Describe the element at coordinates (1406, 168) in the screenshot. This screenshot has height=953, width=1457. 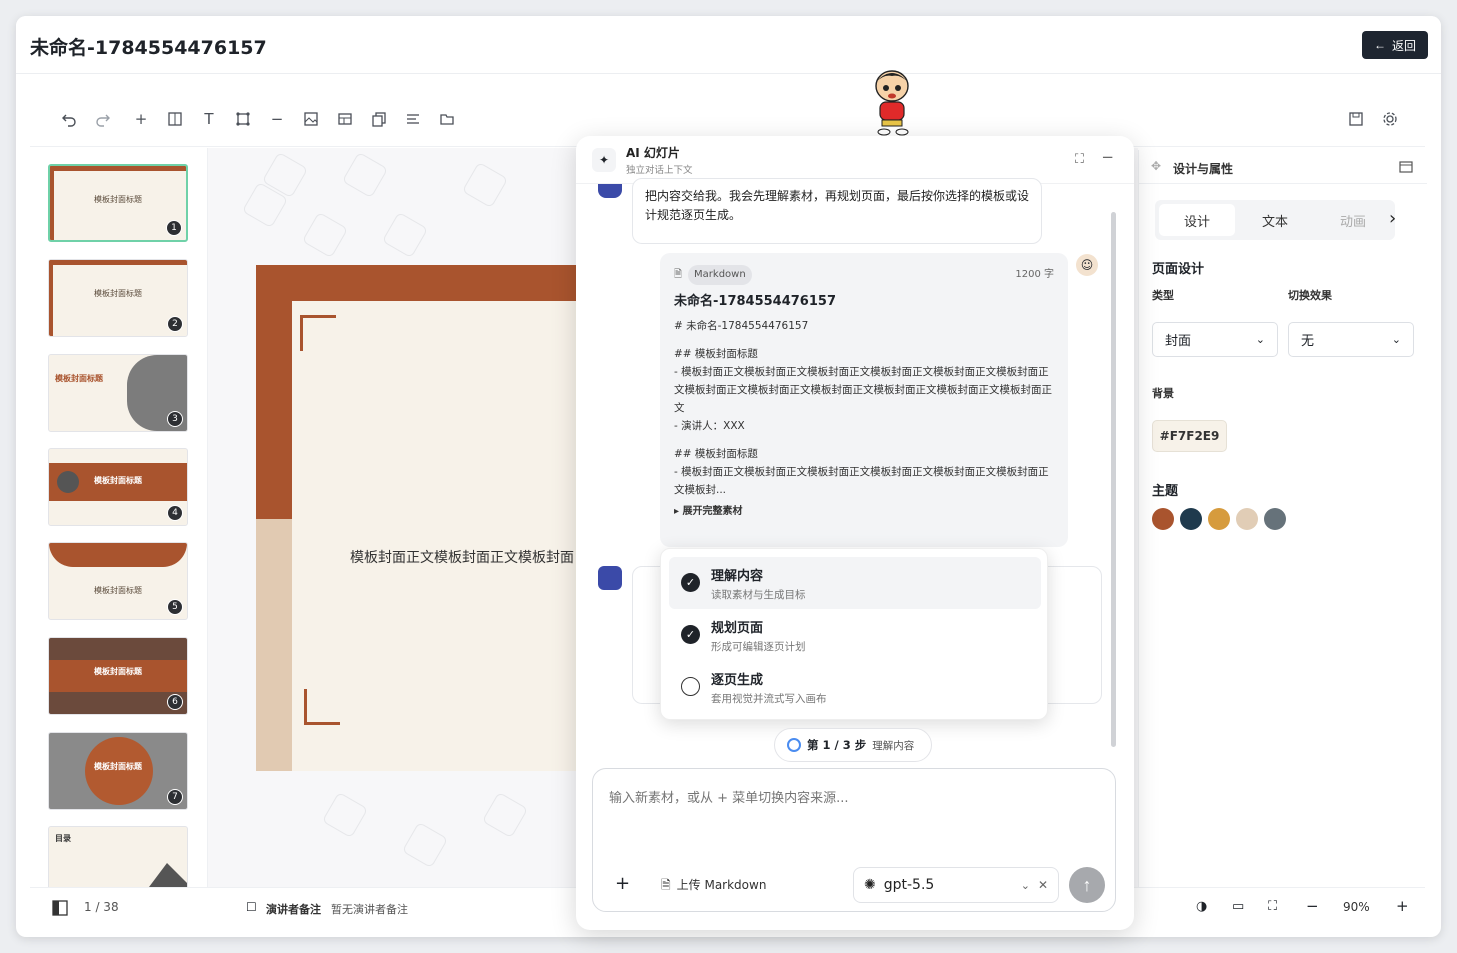
I see `panel-toggle-icon` at that location.